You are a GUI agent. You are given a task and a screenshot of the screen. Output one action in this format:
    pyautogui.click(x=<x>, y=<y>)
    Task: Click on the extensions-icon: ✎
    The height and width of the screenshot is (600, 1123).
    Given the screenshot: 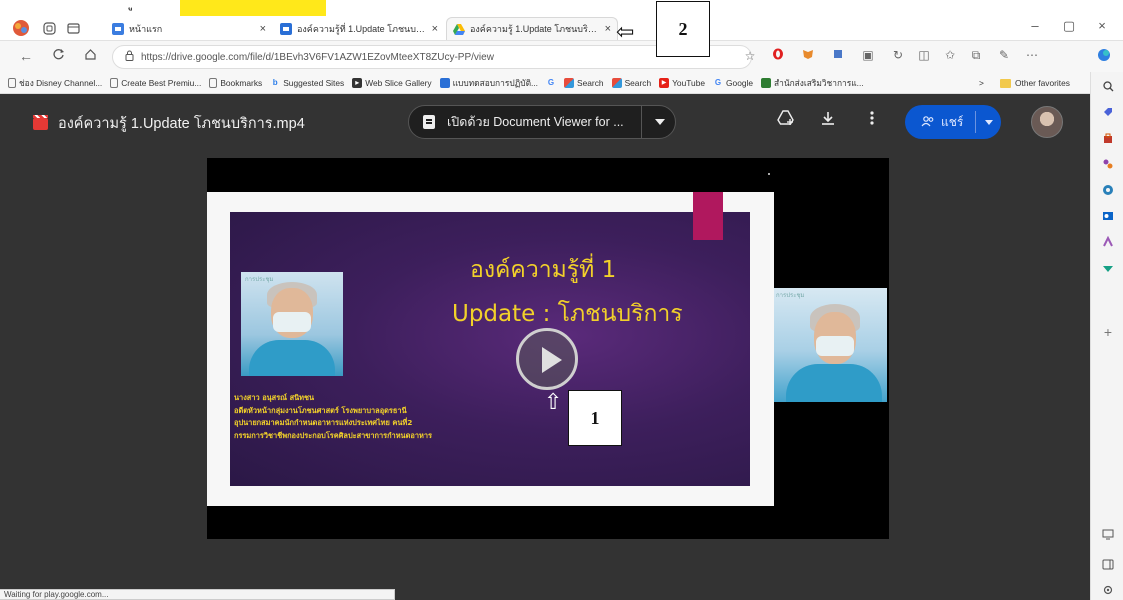 What is the action you would take?
    pyautogui.click(x=1004, y=55)
    